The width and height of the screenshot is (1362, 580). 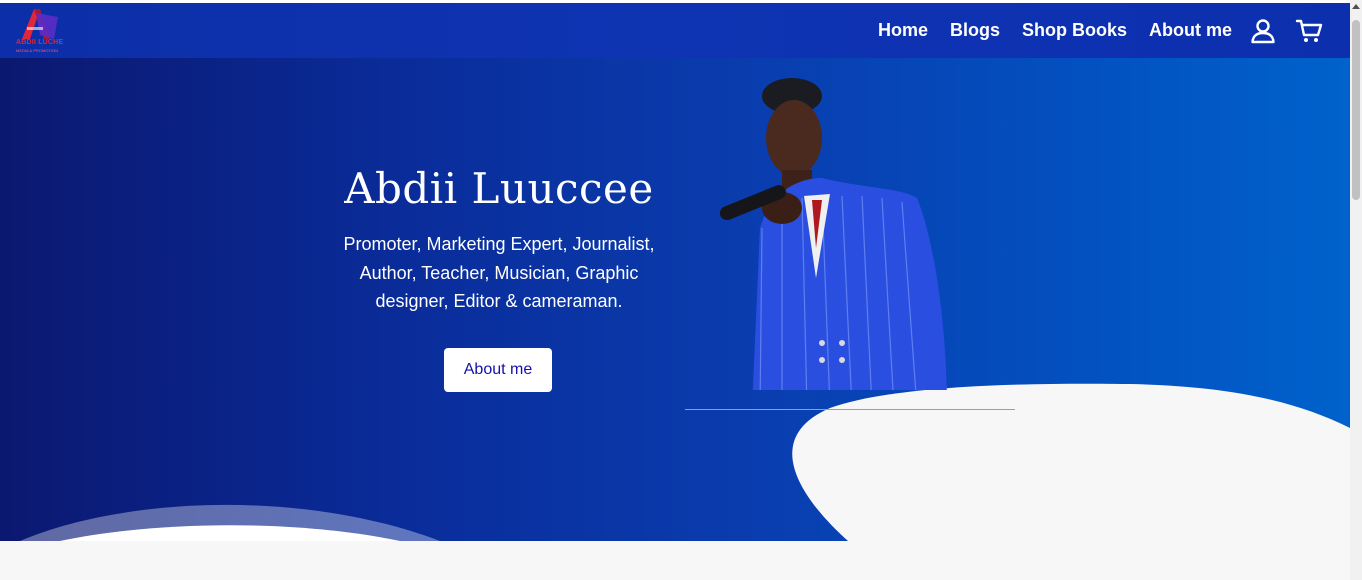 I want to click on nav-link-about-me: About me, so click(x=1190, y=30).